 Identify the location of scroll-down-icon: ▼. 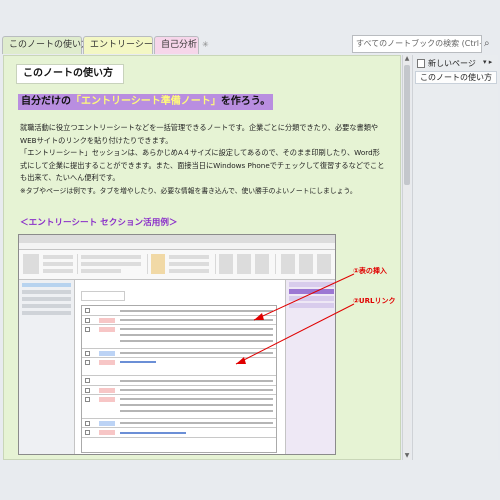
(407, 456).